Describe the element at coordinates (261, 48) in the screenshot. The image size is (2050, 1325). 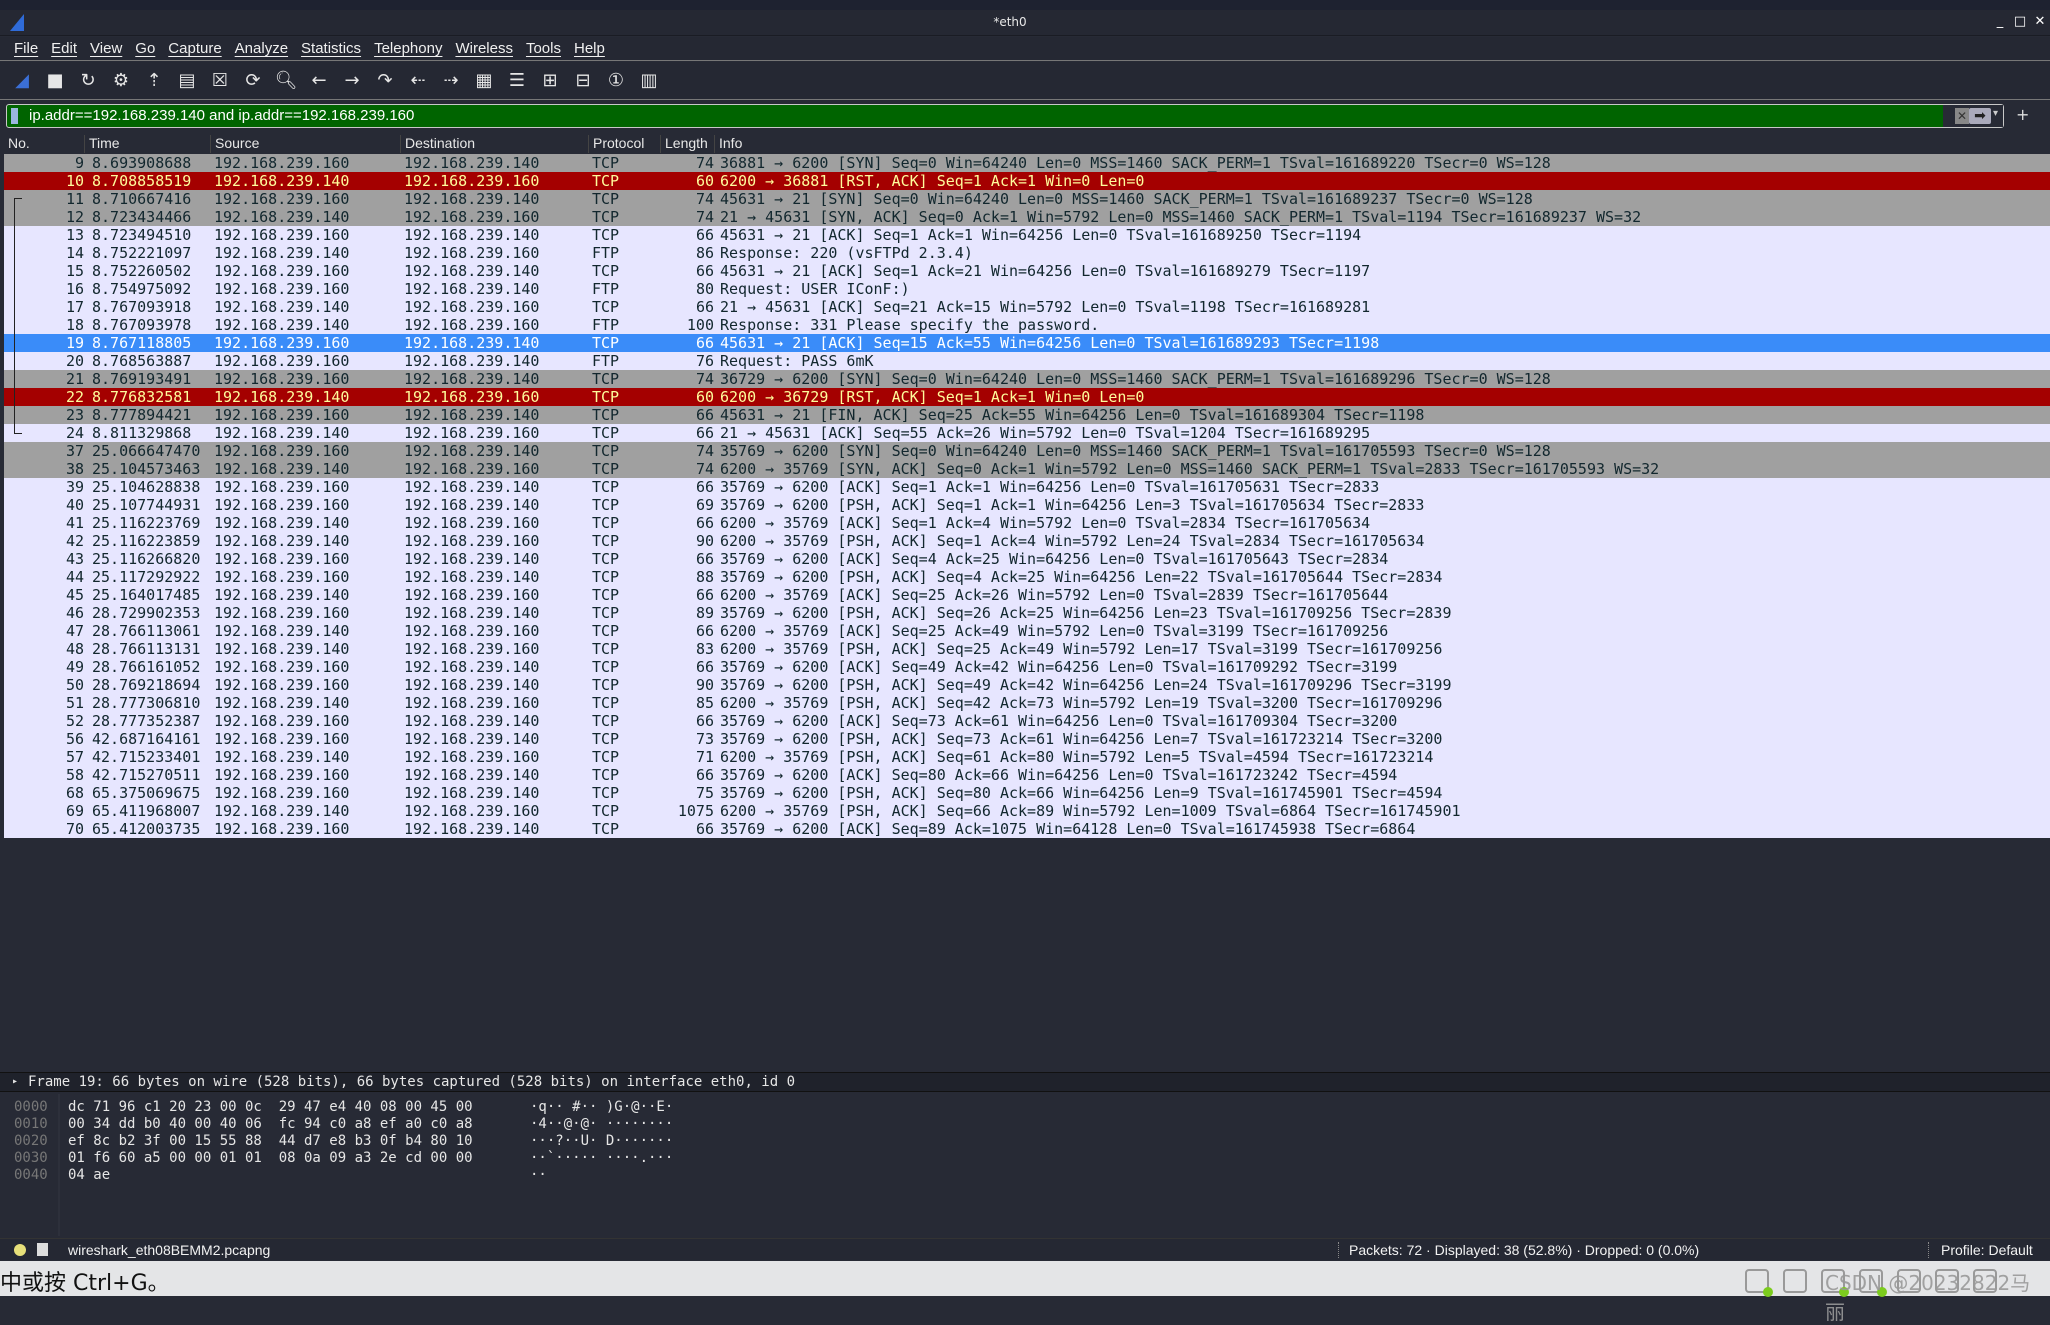
I see `menu-analyze: Analyze` at that location.